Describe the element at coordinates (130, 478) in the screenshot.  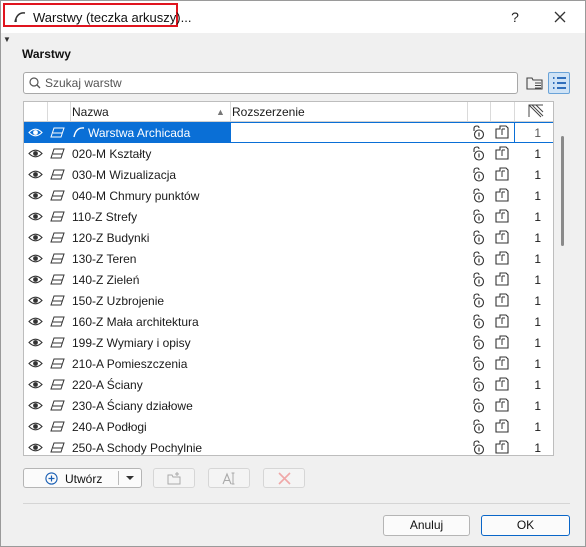
I see `chevron-down-icon` at that location.